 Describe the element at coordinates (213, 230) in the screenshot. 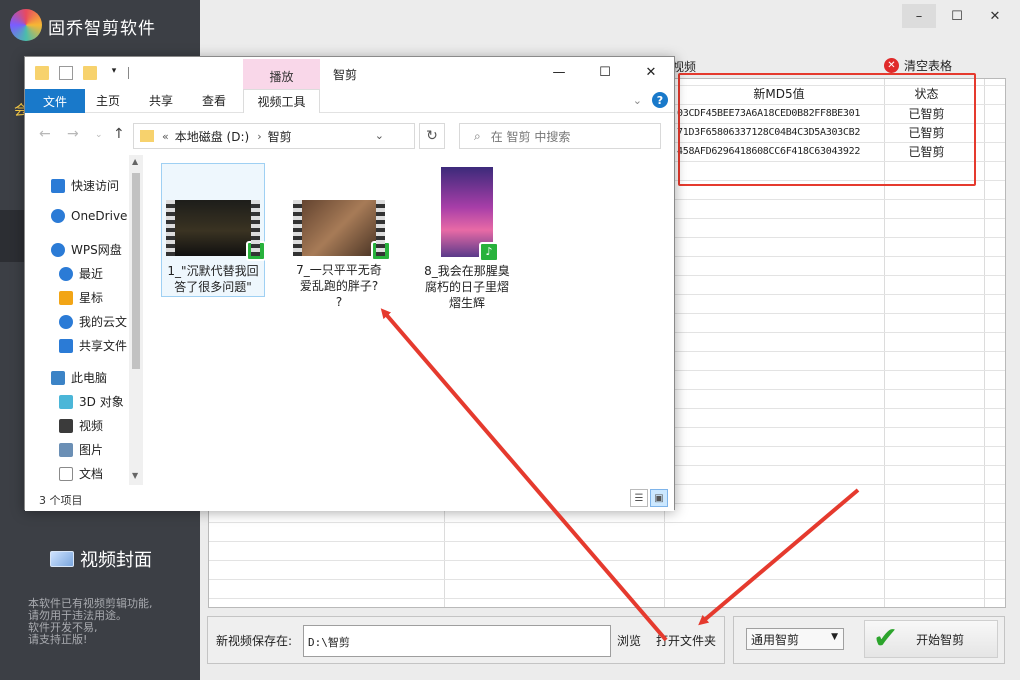

I see `file-item: ♪ 1_"沉默代替我回 答了很多问题"` at that location.